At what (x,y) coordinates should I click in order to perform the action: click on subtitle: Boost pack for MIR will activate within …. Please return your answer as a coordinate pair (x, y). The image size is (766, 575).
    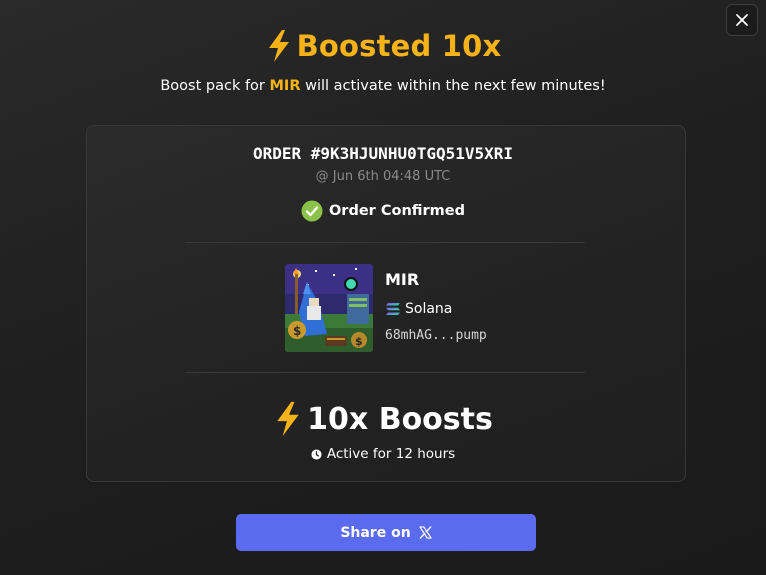
    Looking at the image, I should click on (383, 86).